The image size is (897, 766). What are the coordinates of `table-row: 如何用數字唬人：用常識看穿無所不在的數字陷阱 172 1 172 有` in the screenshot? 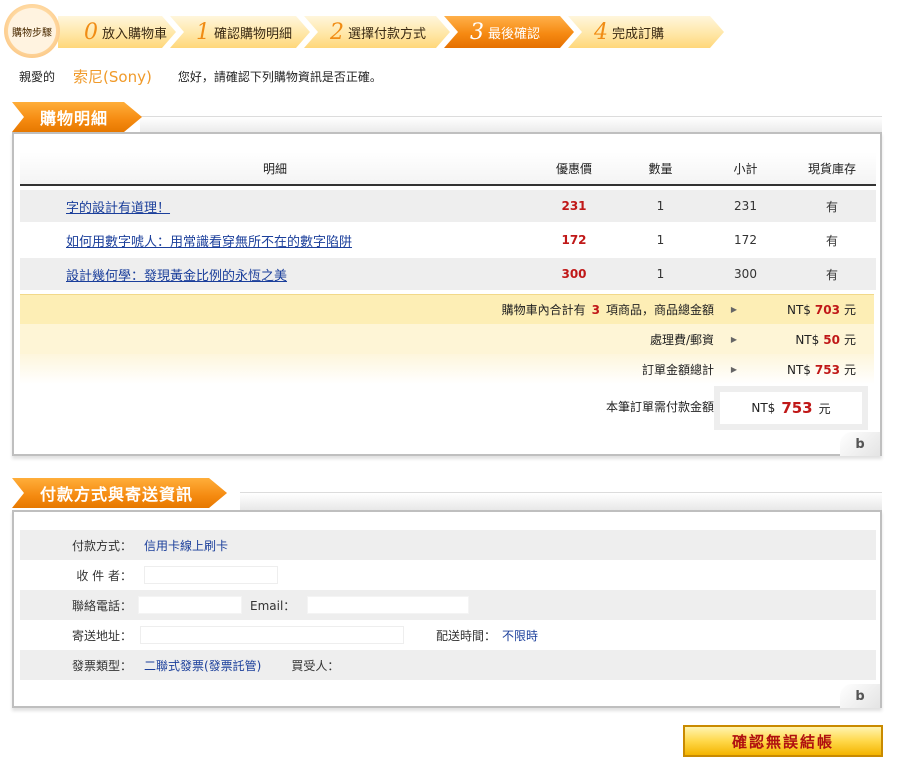 It's located at (448, 240).